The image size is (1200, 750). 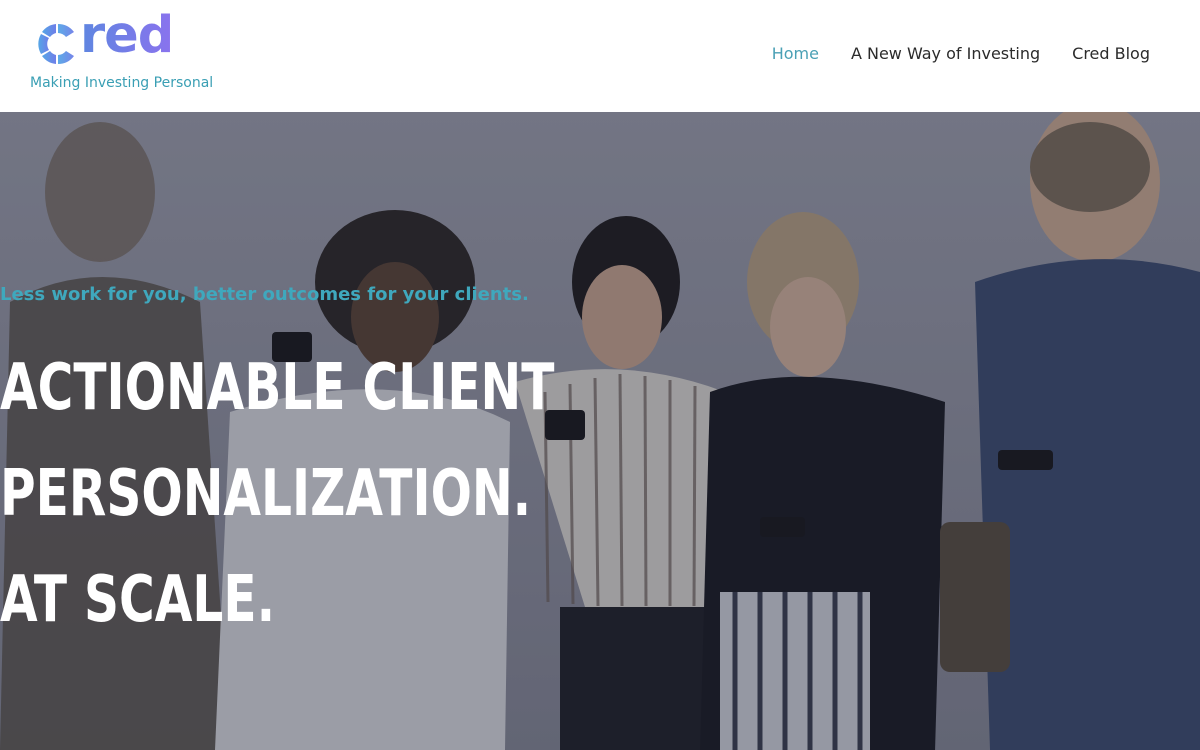 What do you see at coordinates (795, 54) in the screenshot?
I see `nav-link-home: Home` at bounding box center [795, 54].